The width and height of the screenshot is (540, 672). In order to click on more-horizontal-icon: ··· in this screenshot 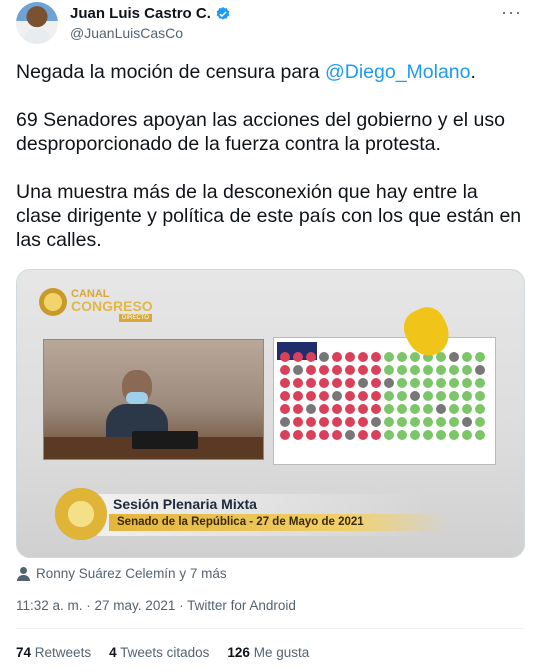, I will do `click(511, 12)`.